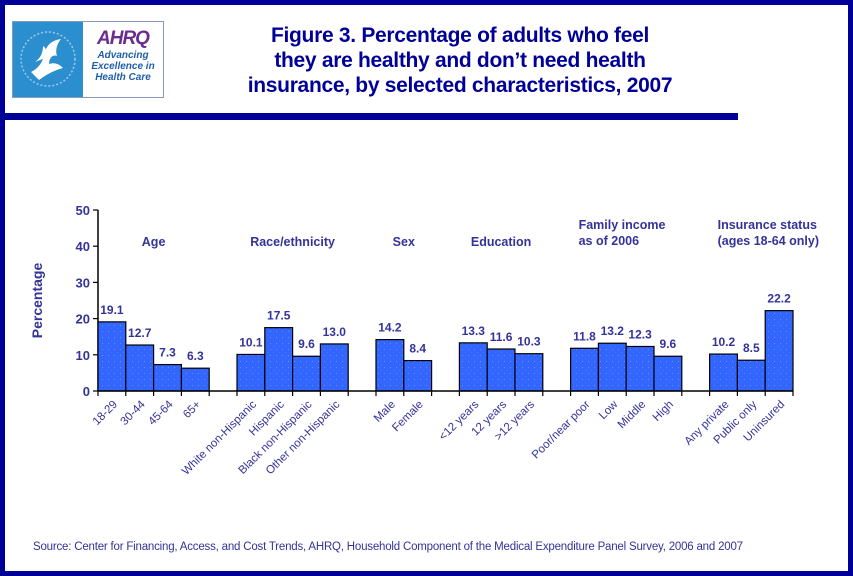 The width and height of the screenshot is (853, 576). What do you see at coordinates (279, 316) in the screenshot?
I see `bar-value-label: 17.5` at bounding box center [279, 316].